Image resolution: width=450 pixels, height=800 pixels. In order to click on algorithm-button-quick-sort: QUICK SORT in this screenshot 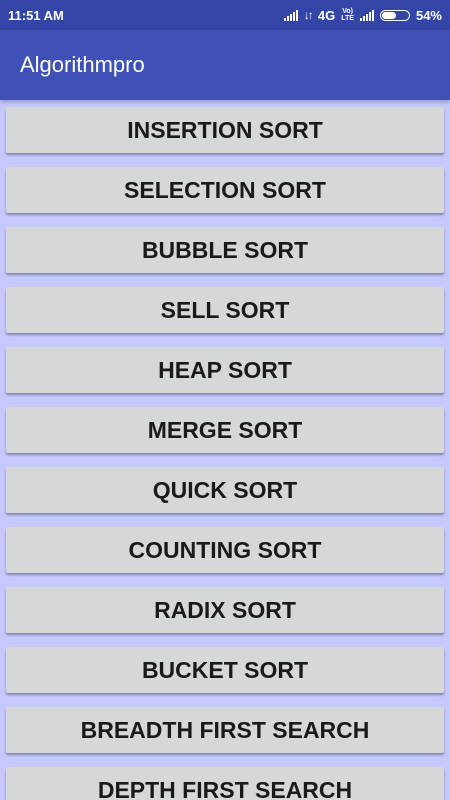, I will do `click(225, 490)`.